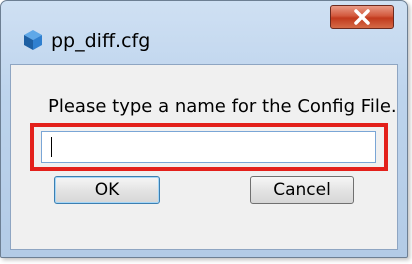  What do you see at coordinates (101, 41) in the screenshot?
I see `window-title: pp_diff.cfg` at bounding box center [101, 41].